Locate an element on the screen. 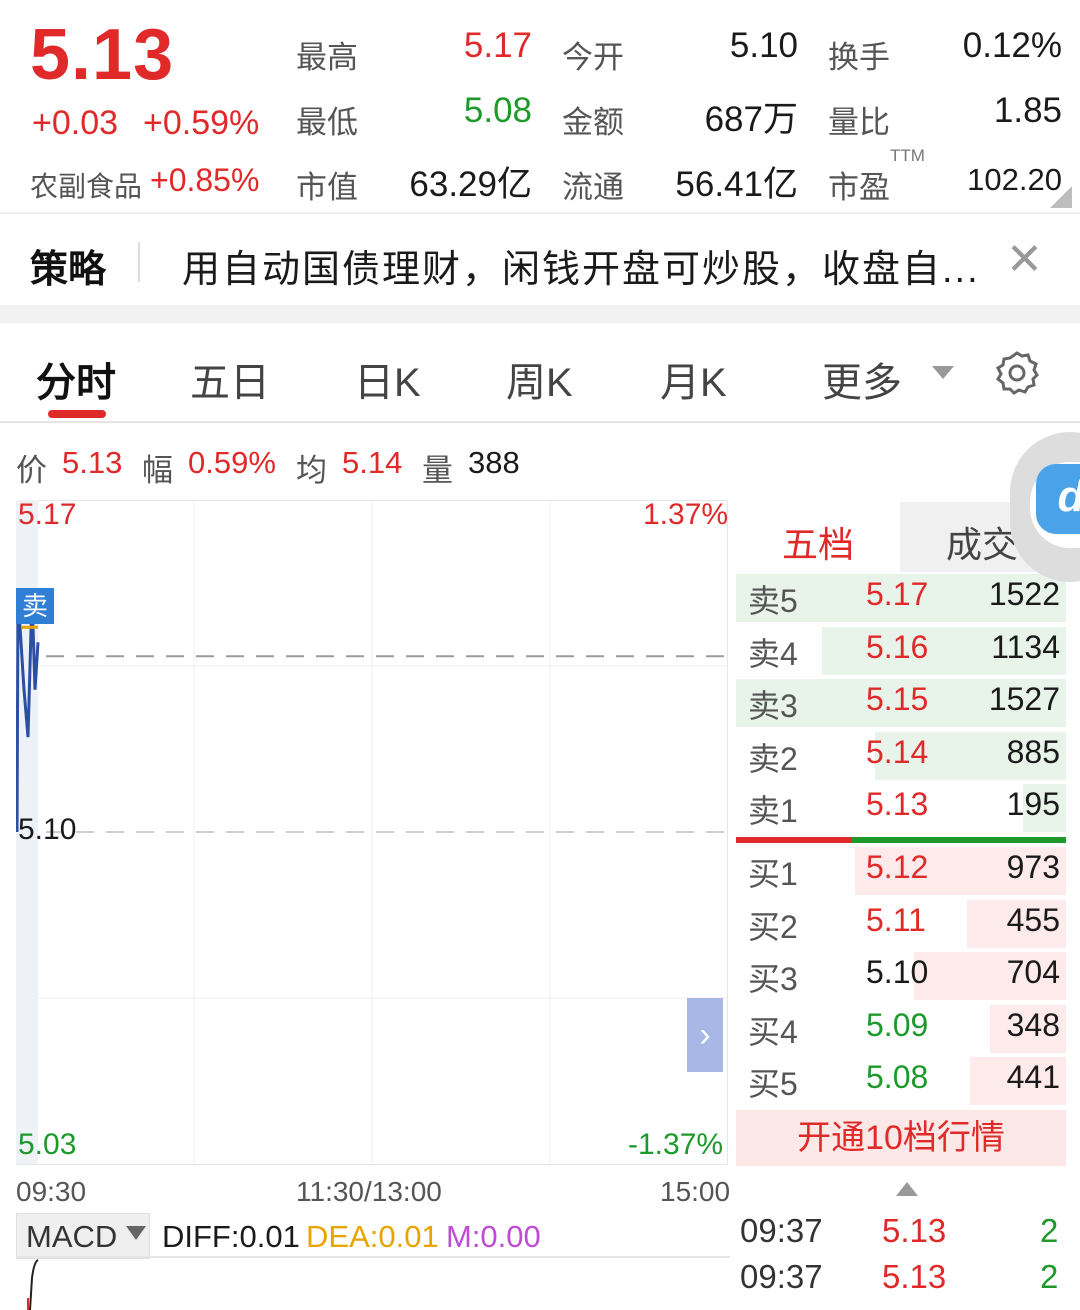 Image resolution: width=1080 pixels, height=1310 pixels. macd-m: M:0.00 is located at coordinates (493, 1236).